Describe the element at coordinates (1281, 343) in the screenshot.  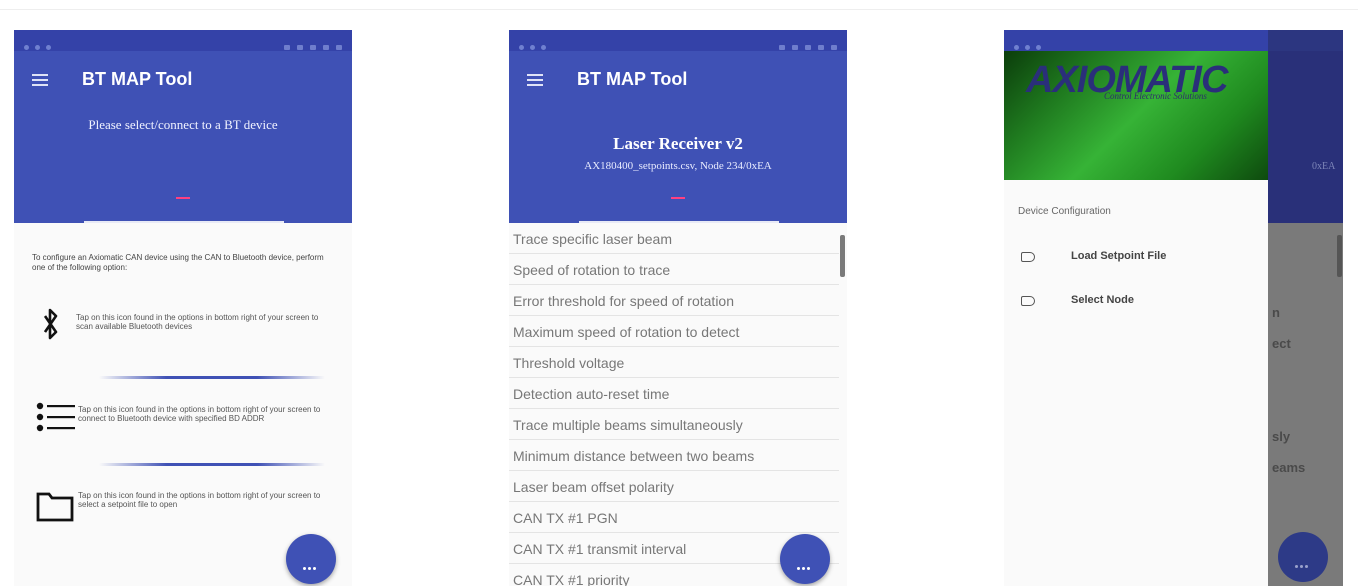
I see `list-fragment: ect` at that location.